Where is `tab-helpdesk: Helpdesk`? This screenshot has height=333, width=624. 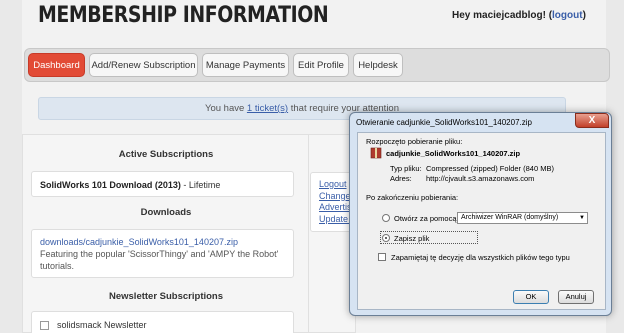 tab-helpdesk: Helpdesk is located at coordinates (378, 65).